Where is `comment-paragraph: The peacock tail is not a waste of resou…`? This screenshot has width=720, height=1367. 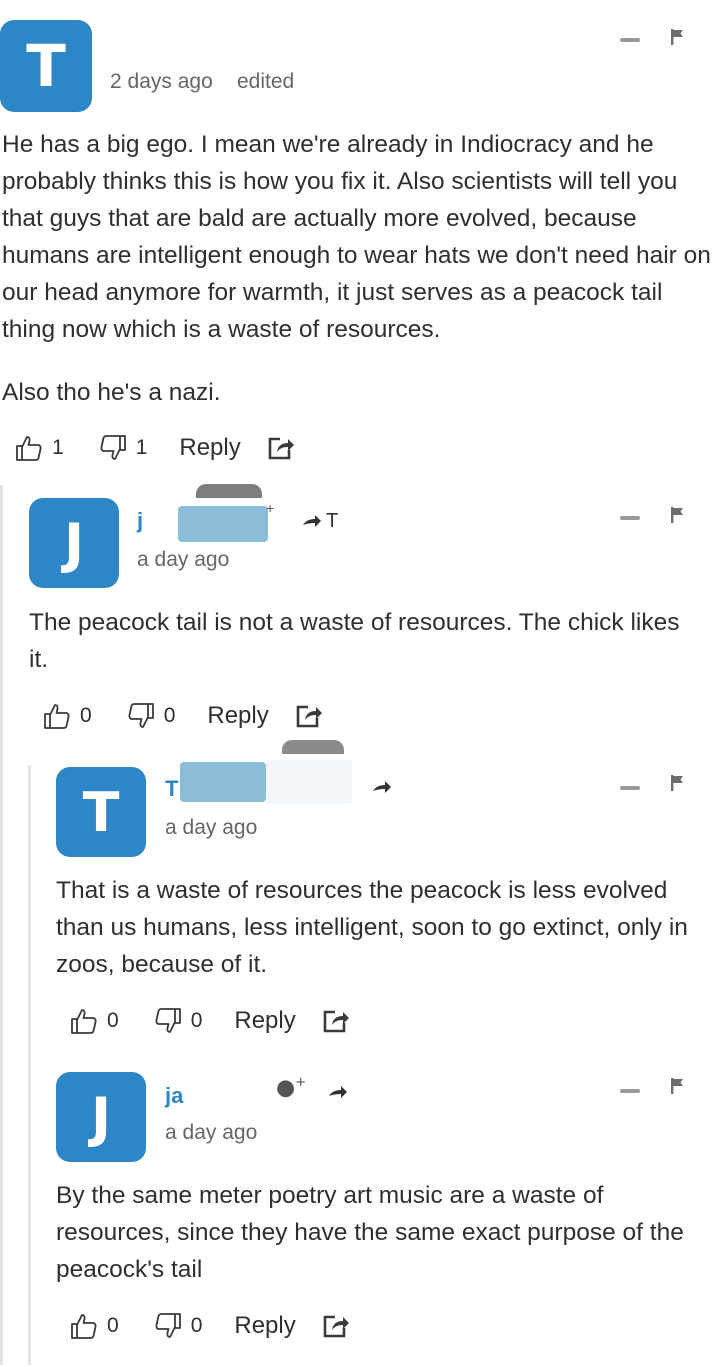
comment-paragraph: The peacock tail is not a waste of resou… is located at coordinates (354, 641).